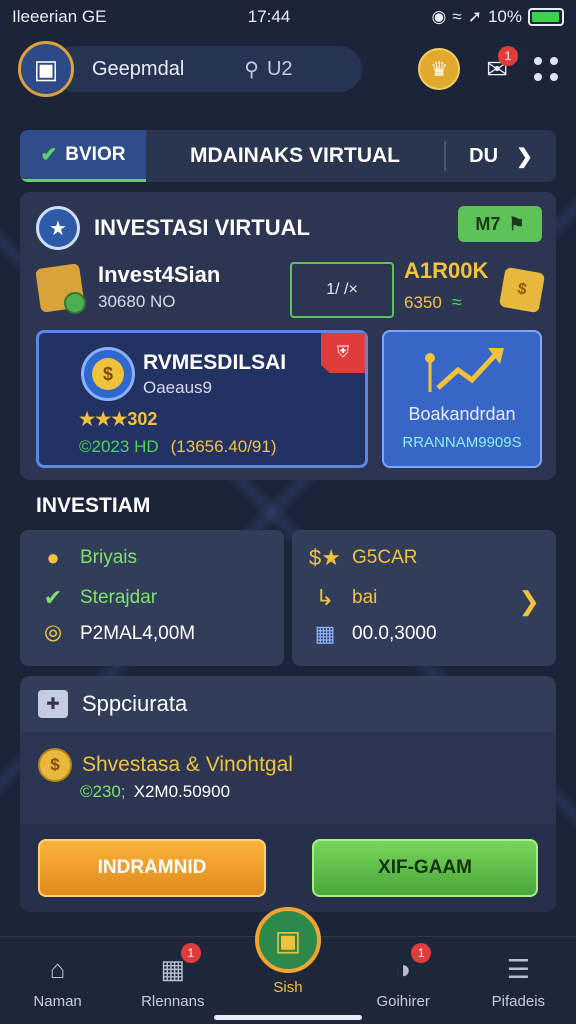  Describe the element at coordinates (53, 633) in the screenshot. I see `coin-icon: ⦾` at that location.